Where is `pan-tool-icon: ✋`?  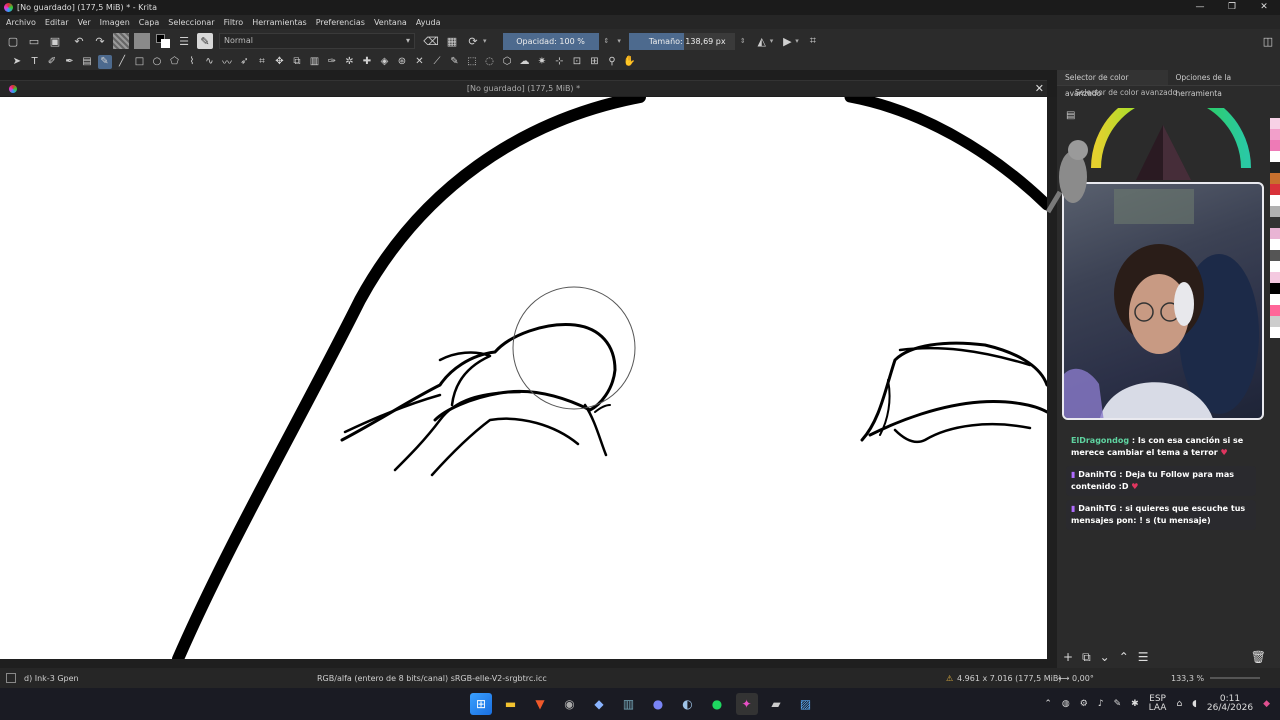 pan-tool-icon: ✋ is located at coordinates (630, 62).